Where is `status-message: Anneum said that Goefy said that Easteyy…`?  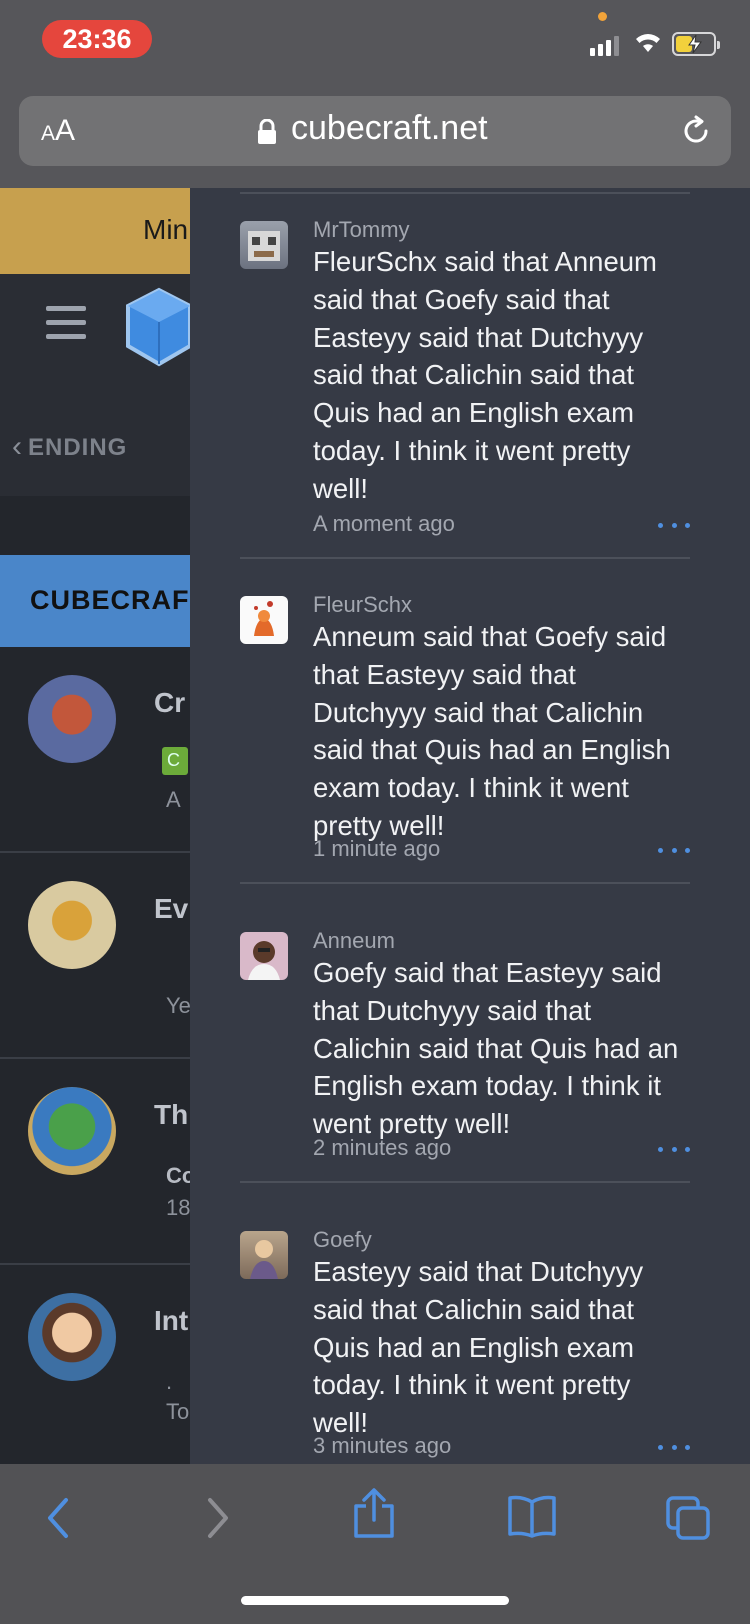
status-message: Anneum said that Goefy said that Easteyy… is located at coordinates (492, 731).